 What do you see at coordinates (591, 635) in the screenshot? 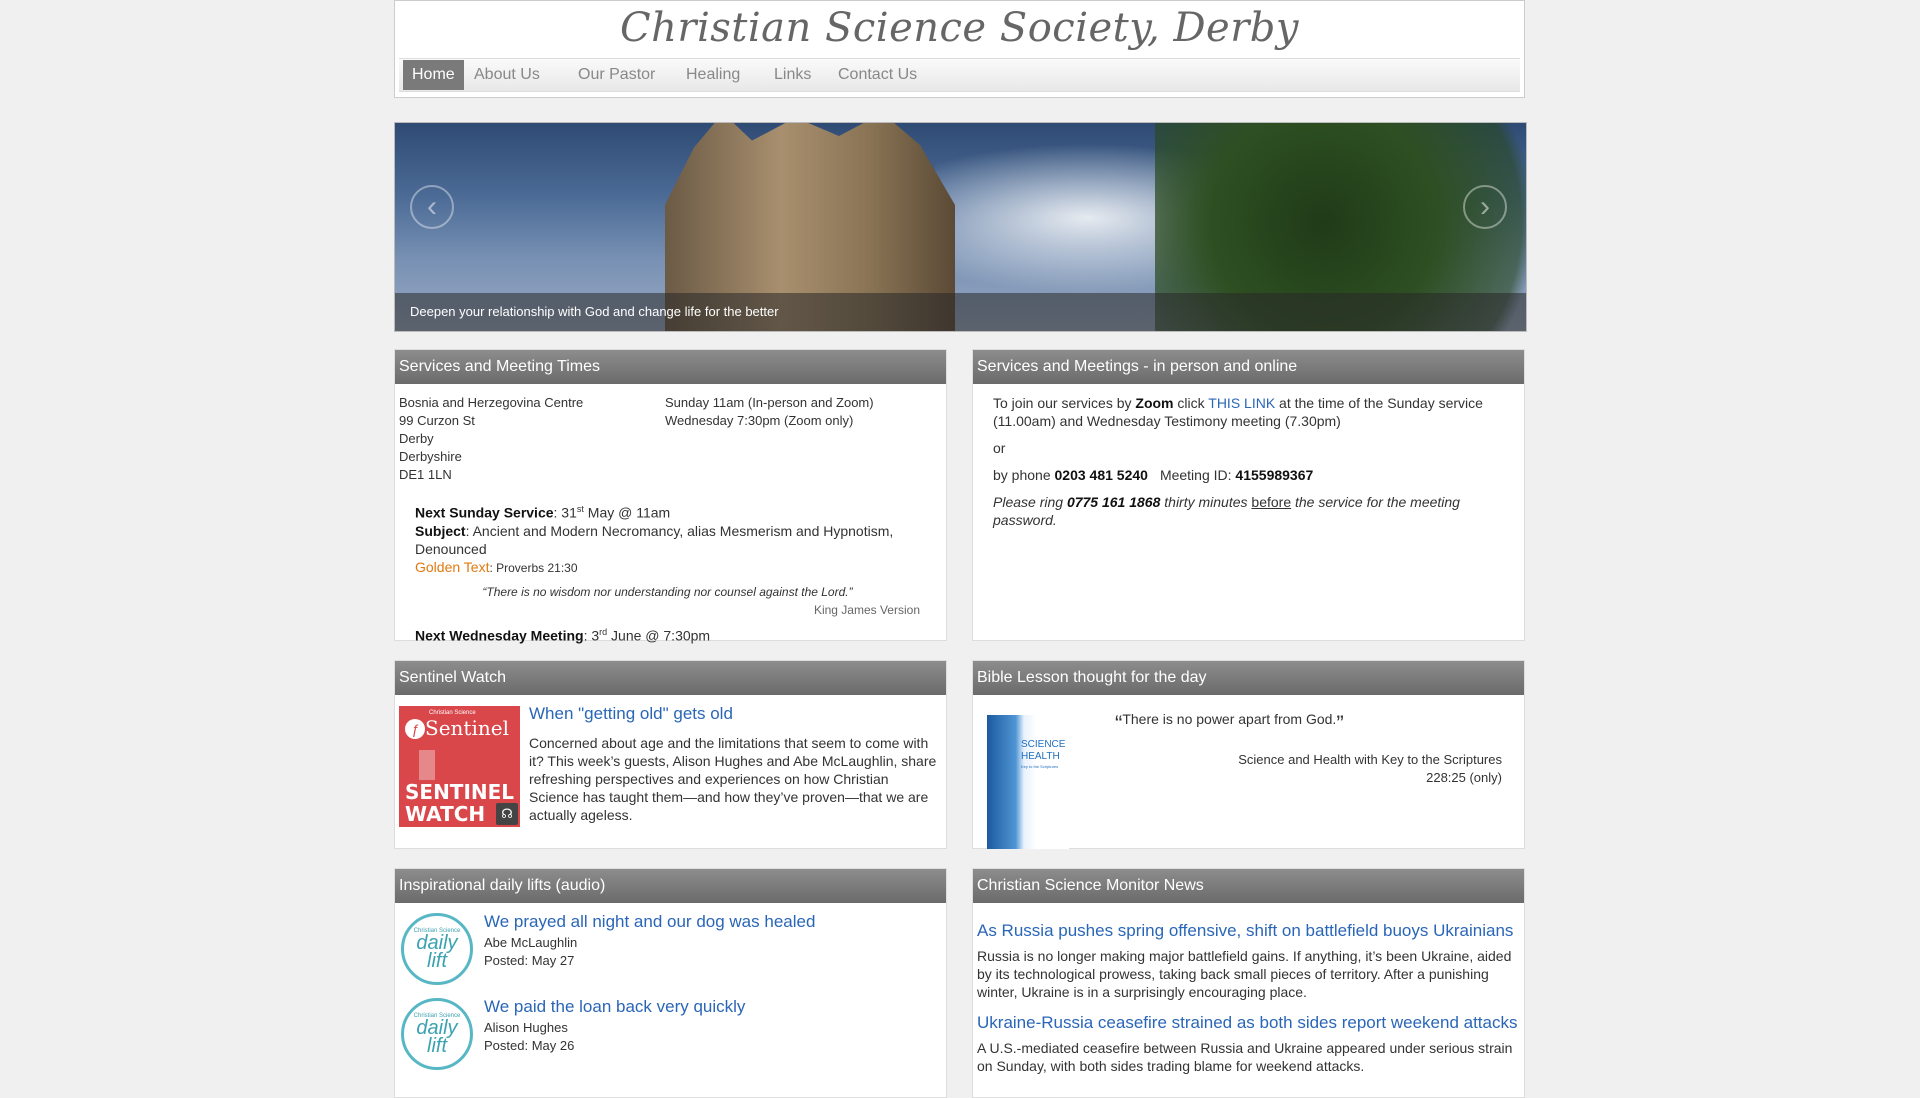
I see `next-wednesday-date: : 3` at bounding box center [591, 635].